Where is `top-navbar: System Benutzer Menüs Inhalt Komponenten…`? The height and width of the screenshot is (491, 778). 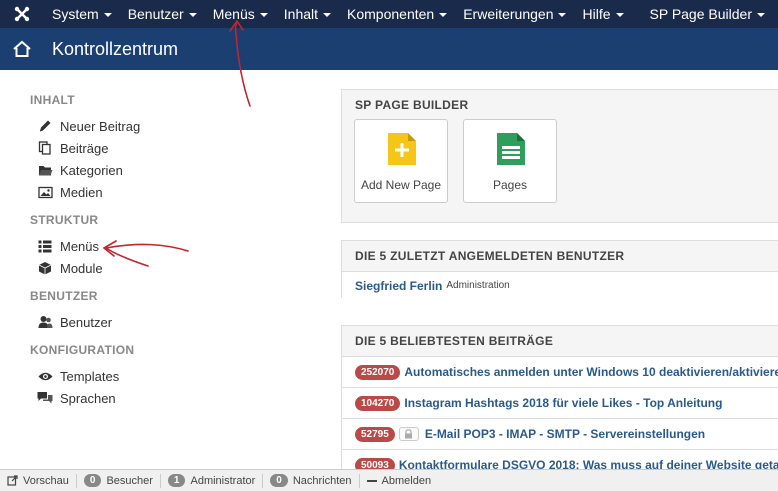 top-navbar: System Benutzer Menüs Inhalt Komponenten… is located at coordinates (389, 14).